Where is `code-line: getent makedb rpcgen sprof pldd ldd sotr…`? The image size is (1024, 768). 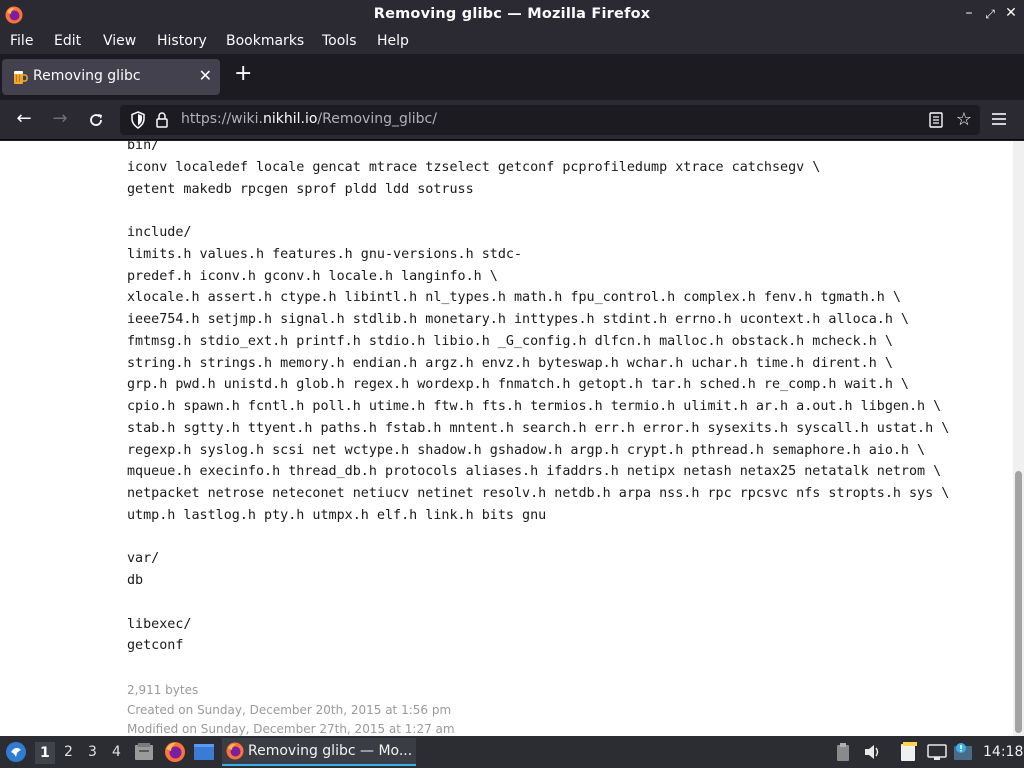 code-line: getent makedb rpcgen sprof pldd ldd sotr… is located at coordinates (300, 189).